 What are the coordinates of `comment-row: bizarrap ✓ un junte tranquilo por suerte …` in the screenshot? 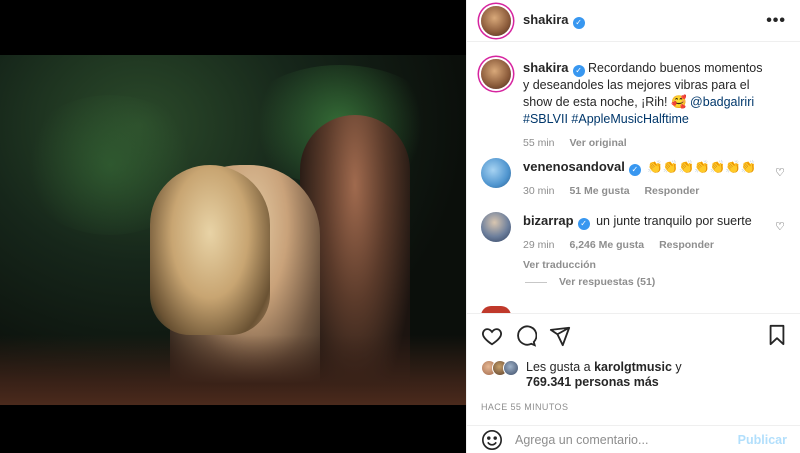 It's located at (633, 243).